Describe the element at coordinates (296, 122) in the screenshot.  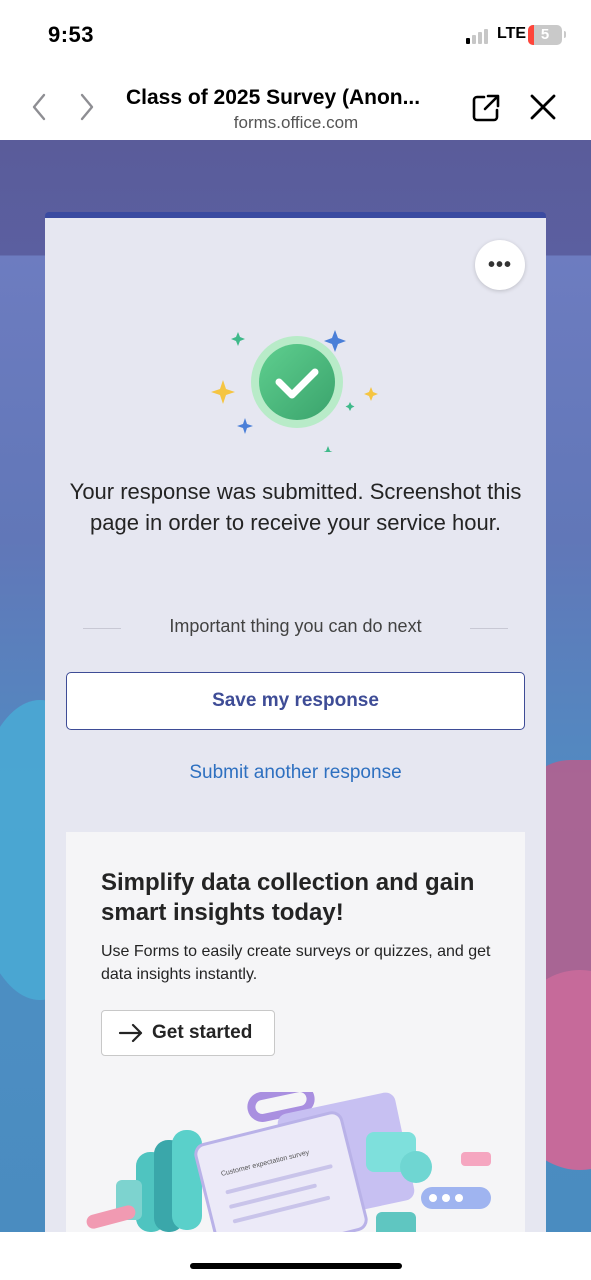
I see `page-url: forms.office.com` at that location.